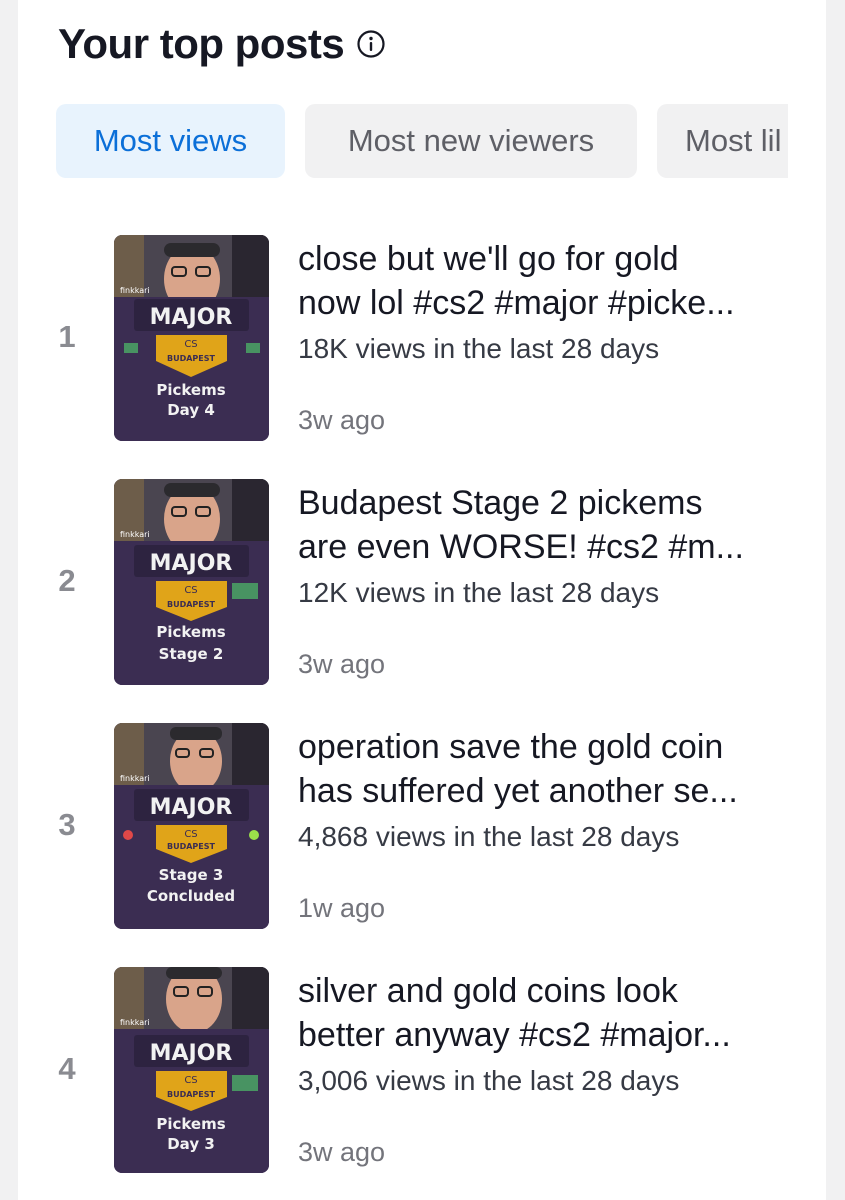  Describe the element at coordinates (191, 338) in the screenshot. I see `post-thumbnail: MAJOR CS BUDAPEST Pickems Day 4 finkkari` at that location.